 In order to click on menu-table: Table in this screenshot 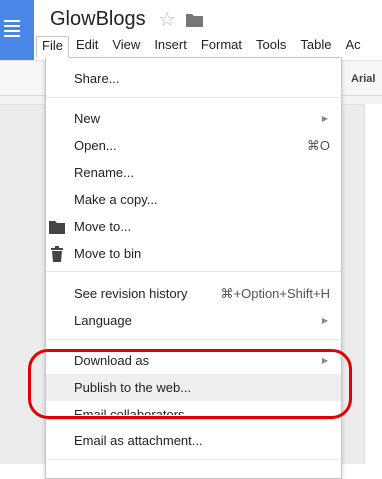, I will do `click(315, 45)`.